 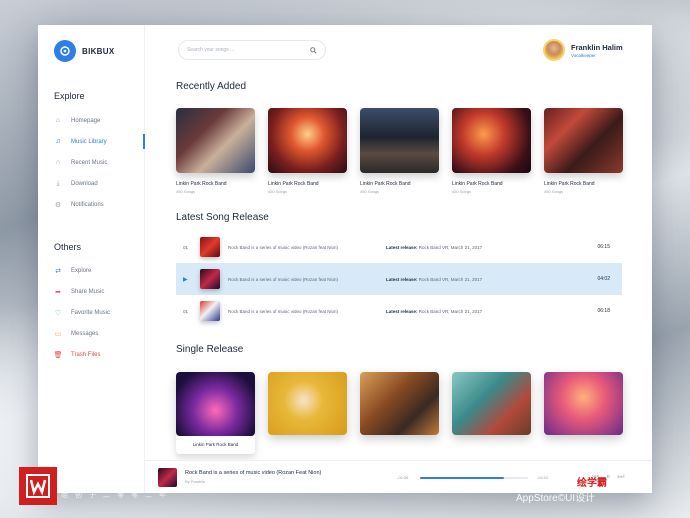 What do you see at coordinates (99, 183) in the screenshot?
I see `sidebar-item-download: ⤓ Download` at bounding box center [99, 183].